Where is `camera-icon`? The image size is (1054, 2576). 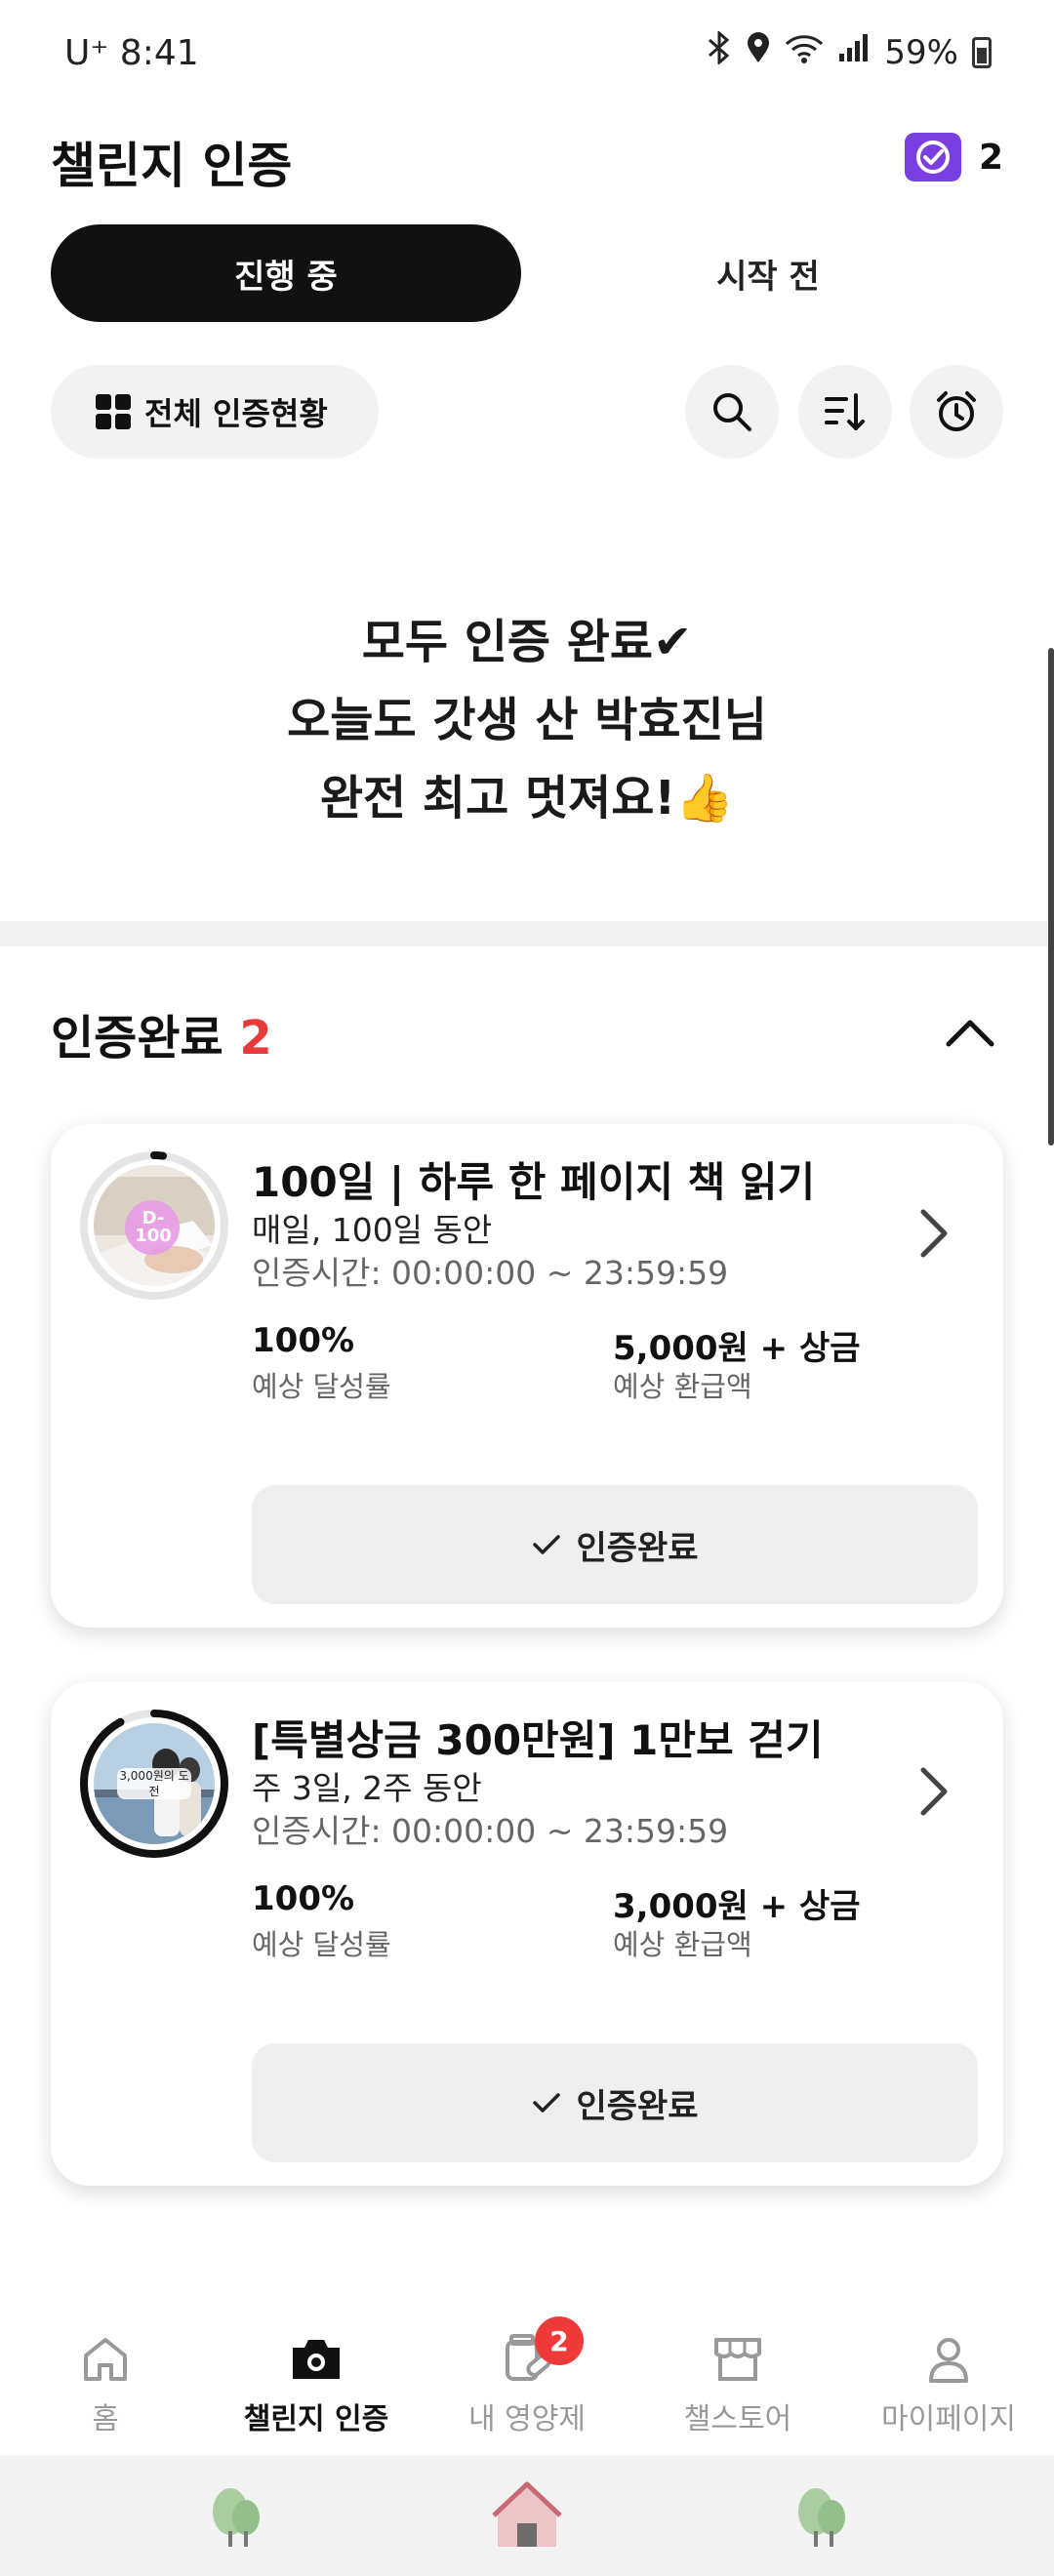 camera-icon is located at coordinates (316, 2359).